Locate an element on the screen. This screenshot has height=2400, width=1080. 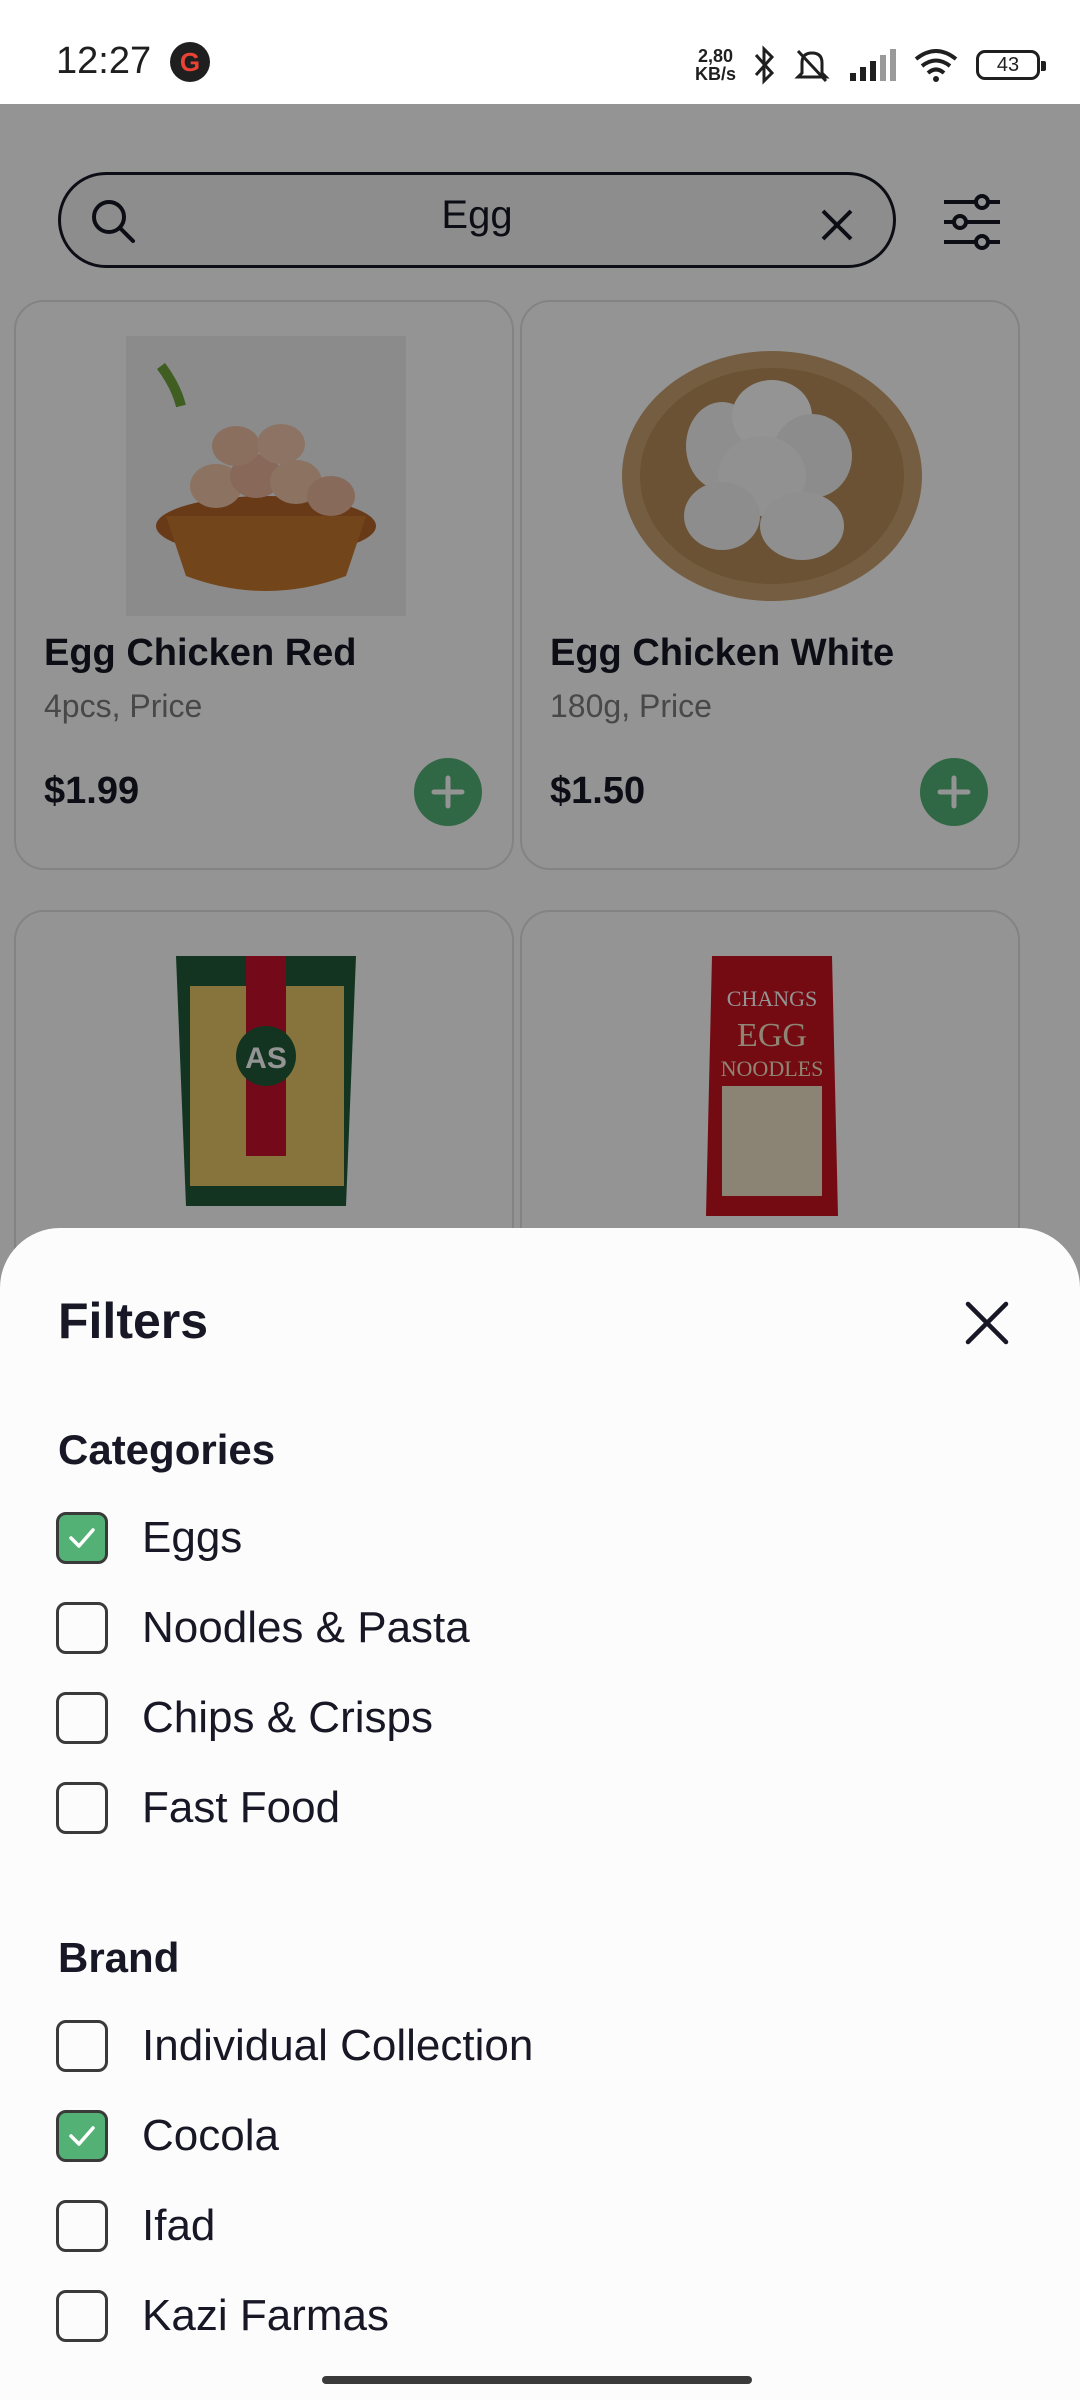
option-label: Chips & Crisps is located at coordinates (287, 1717).